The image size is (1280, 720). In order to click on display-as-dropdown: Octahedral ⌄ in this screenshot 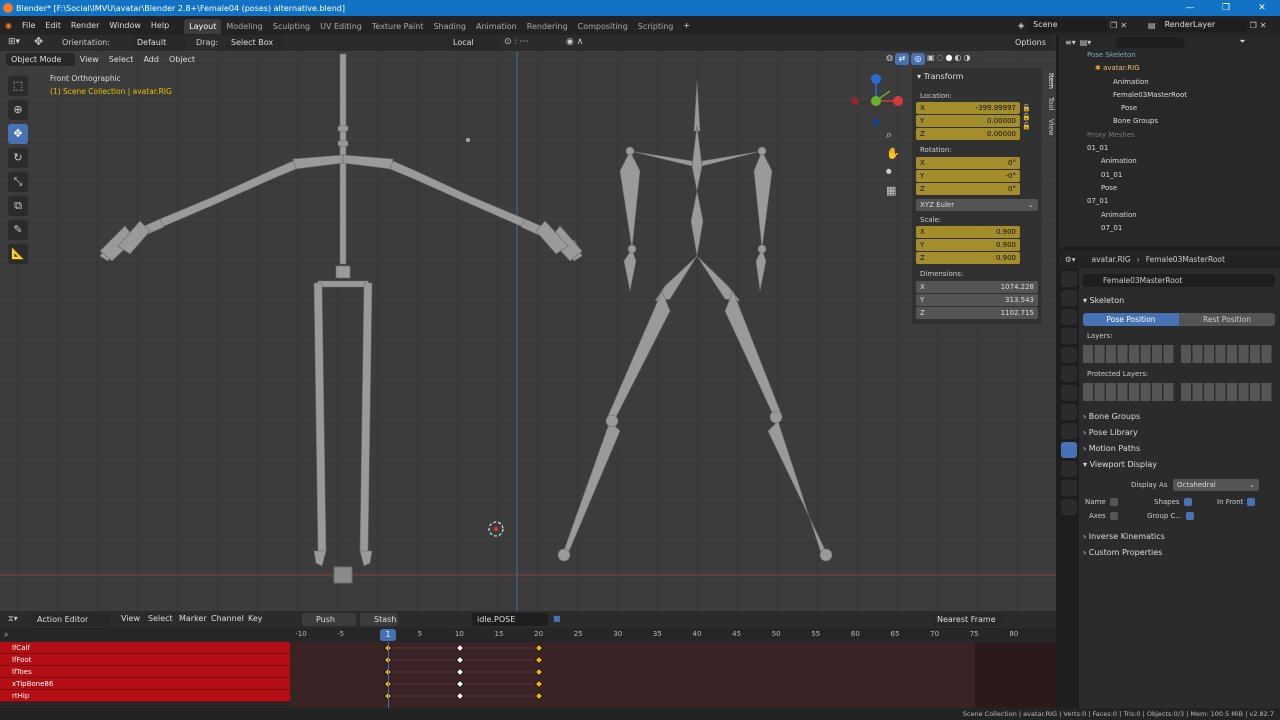, I will do `click(1216, 485)`.